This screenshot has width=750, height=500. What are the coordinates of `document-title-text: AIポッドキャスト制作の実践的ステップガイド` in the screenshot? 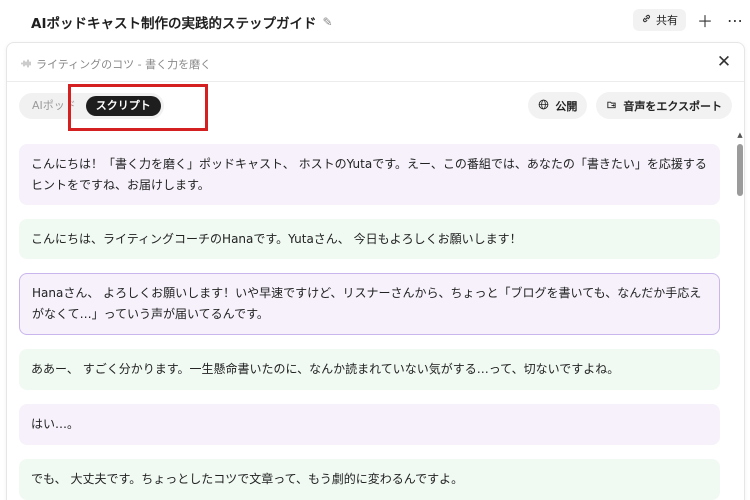 It's located at (174, 24).